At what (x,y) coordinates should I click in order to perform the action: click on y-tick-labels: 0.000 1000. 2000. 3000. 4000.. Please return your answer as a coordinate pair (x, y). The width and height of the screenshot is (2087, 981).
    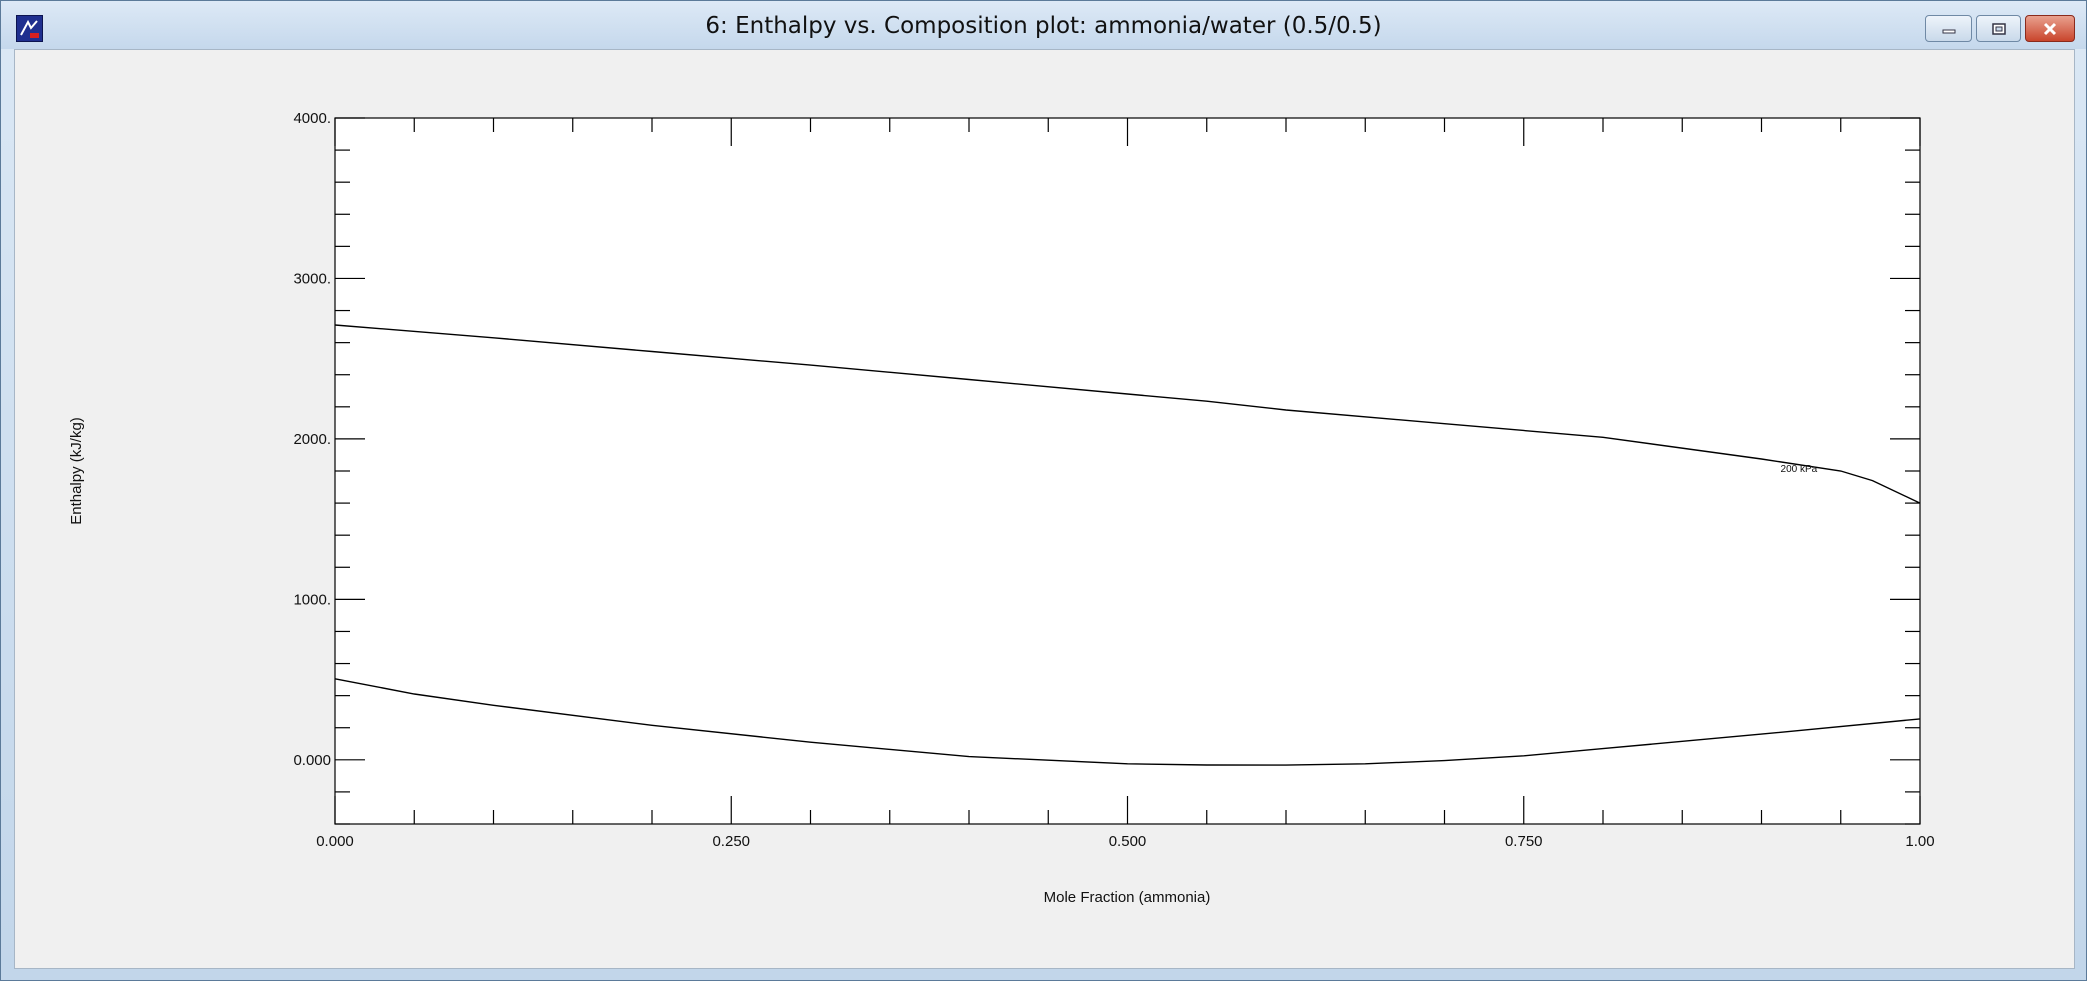
    Looking at the image, I should click on (312, 439).